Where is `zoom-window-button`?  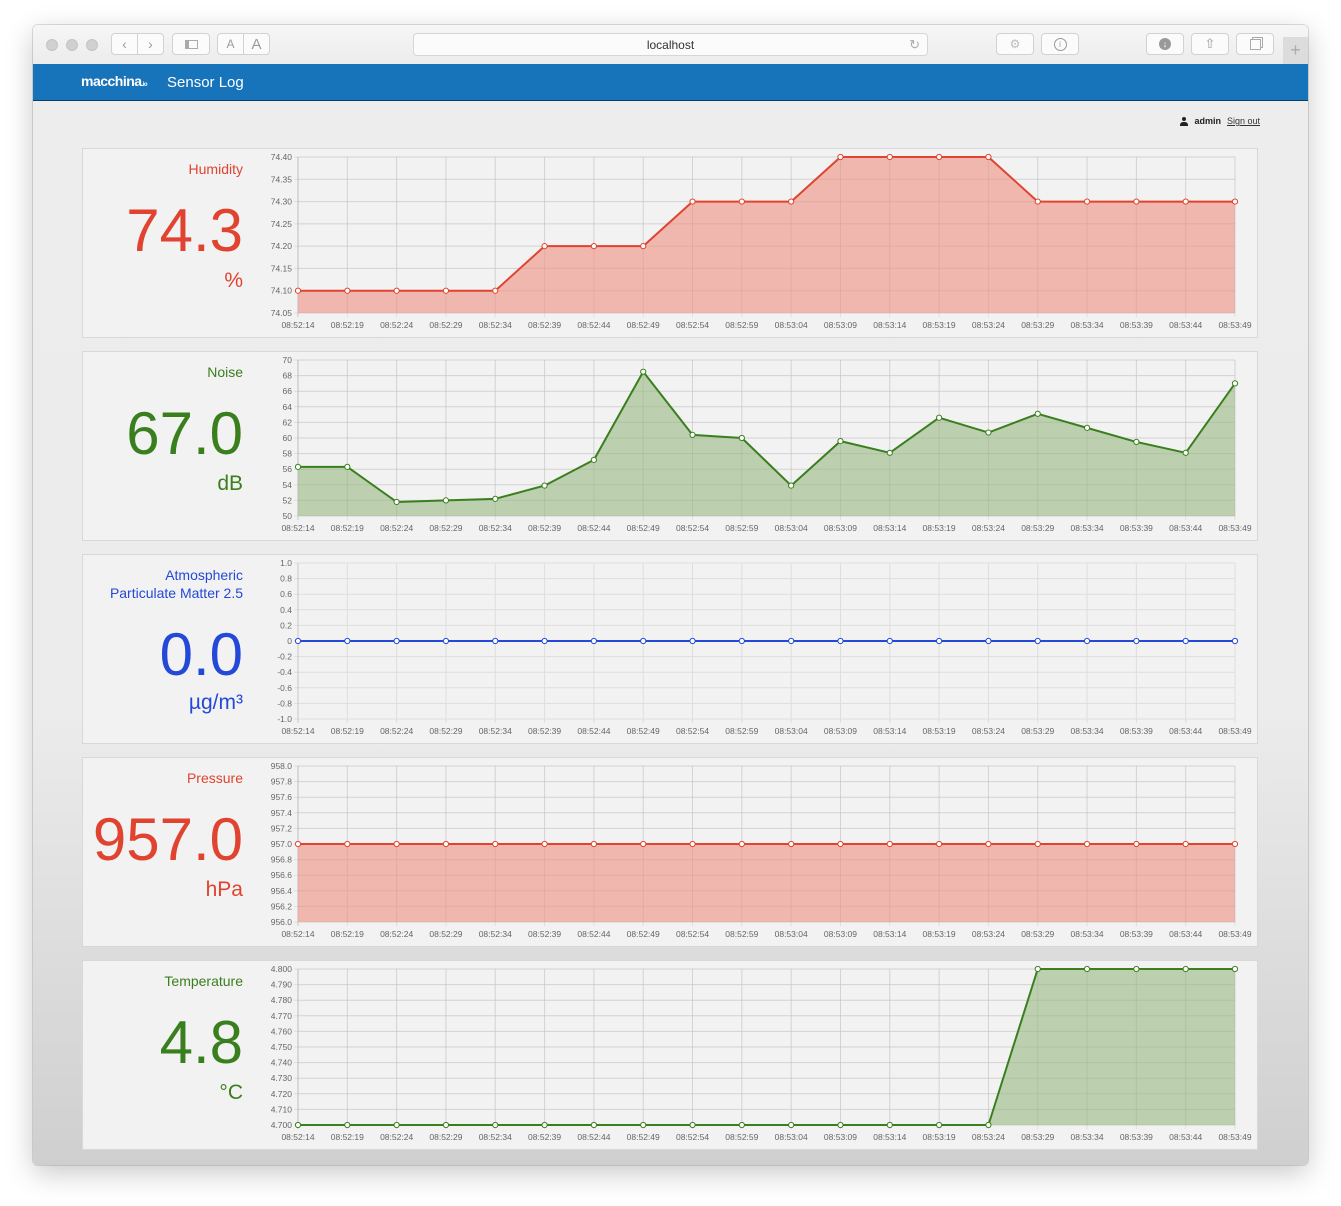 zoom-window-button is located at coordinates (92, 45).